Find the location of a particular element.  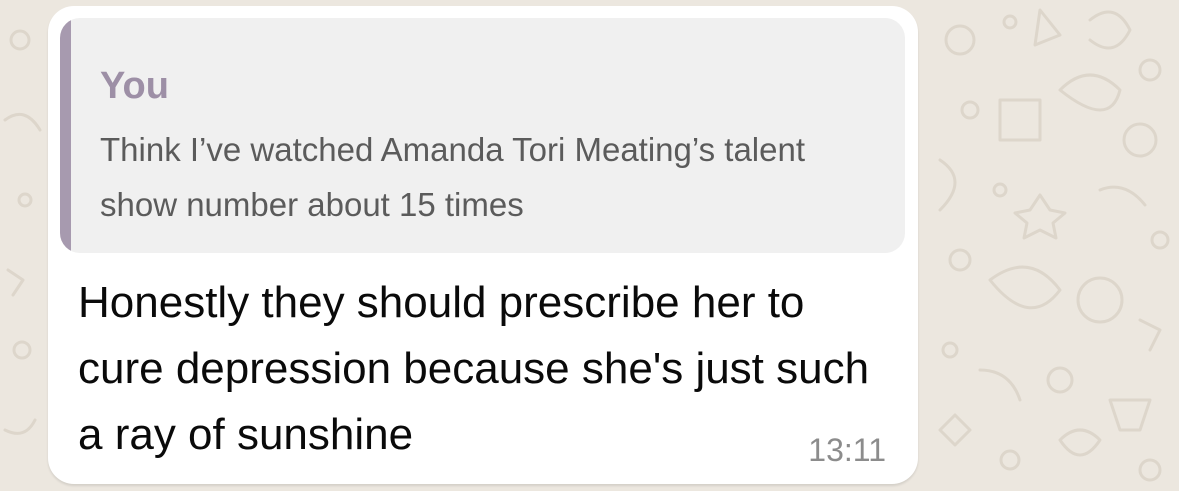

message-timestamp: 13:11 is located at coordinates (847, 450).